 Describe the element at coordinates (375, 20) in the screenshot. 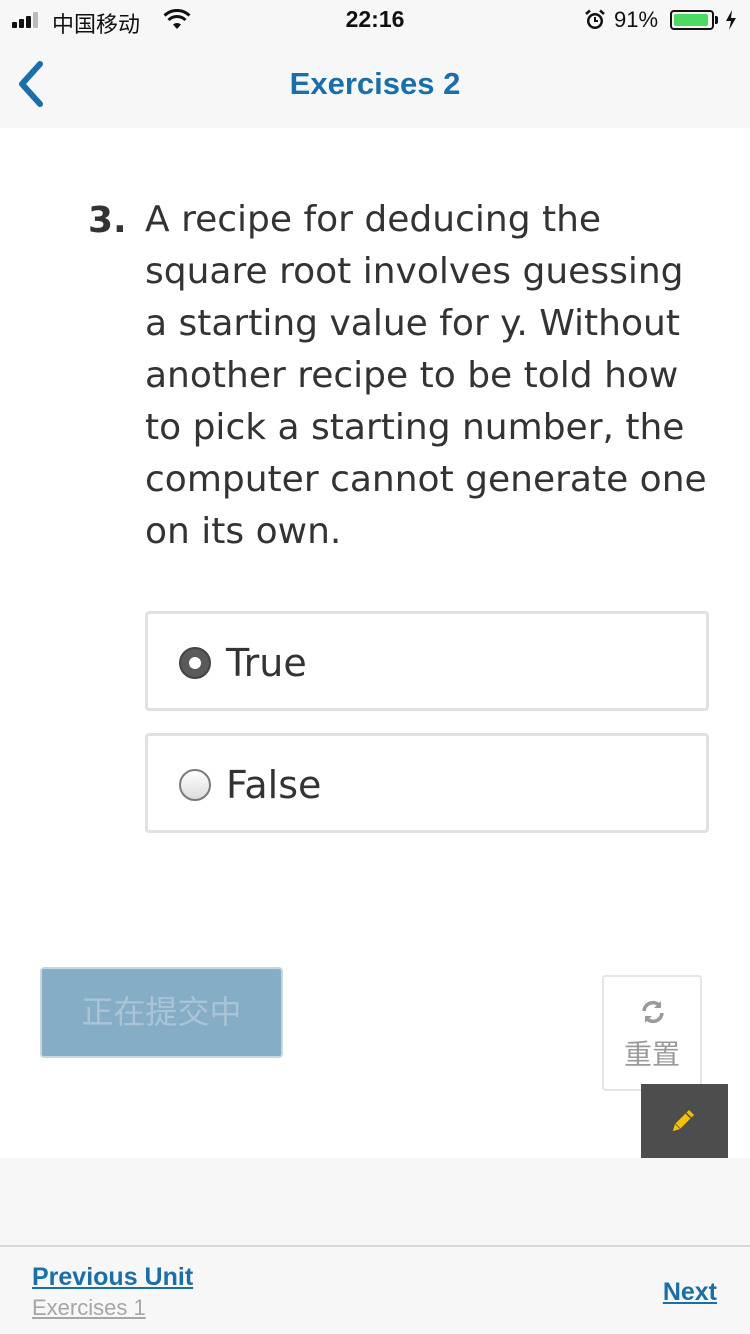

I see `status-bar: 中国移动 22:16 91%` at that location.